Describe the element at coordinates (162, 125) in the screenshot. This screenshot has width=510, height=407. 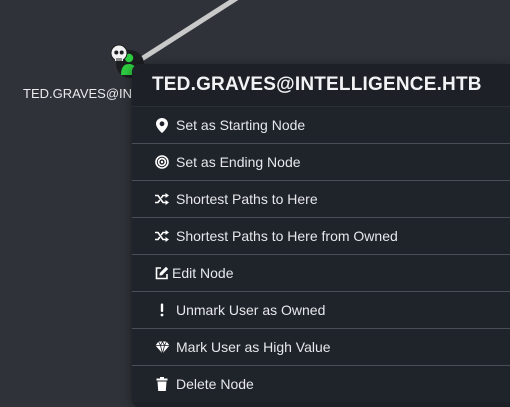
I see `map-marker-icon` at that location.